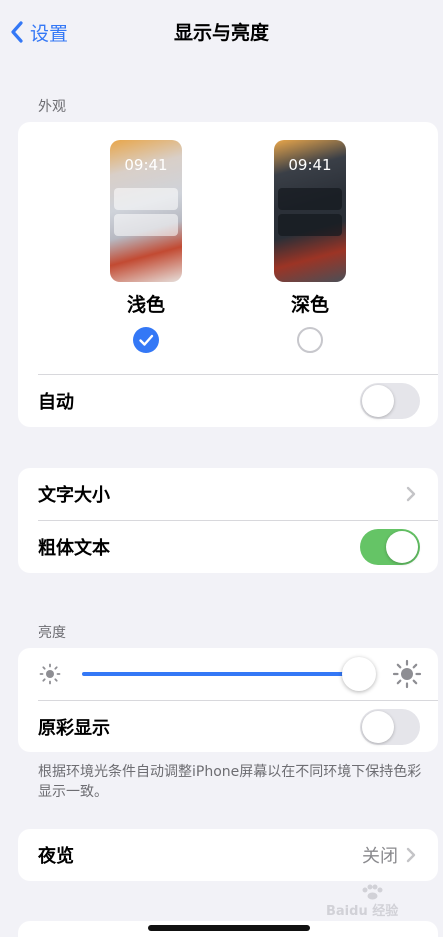 This screenshot has height=937, width=443. Describe the element at coordinates (309, 305) in the screenshot. I see `dark-appearance-label: 深色` at that location.